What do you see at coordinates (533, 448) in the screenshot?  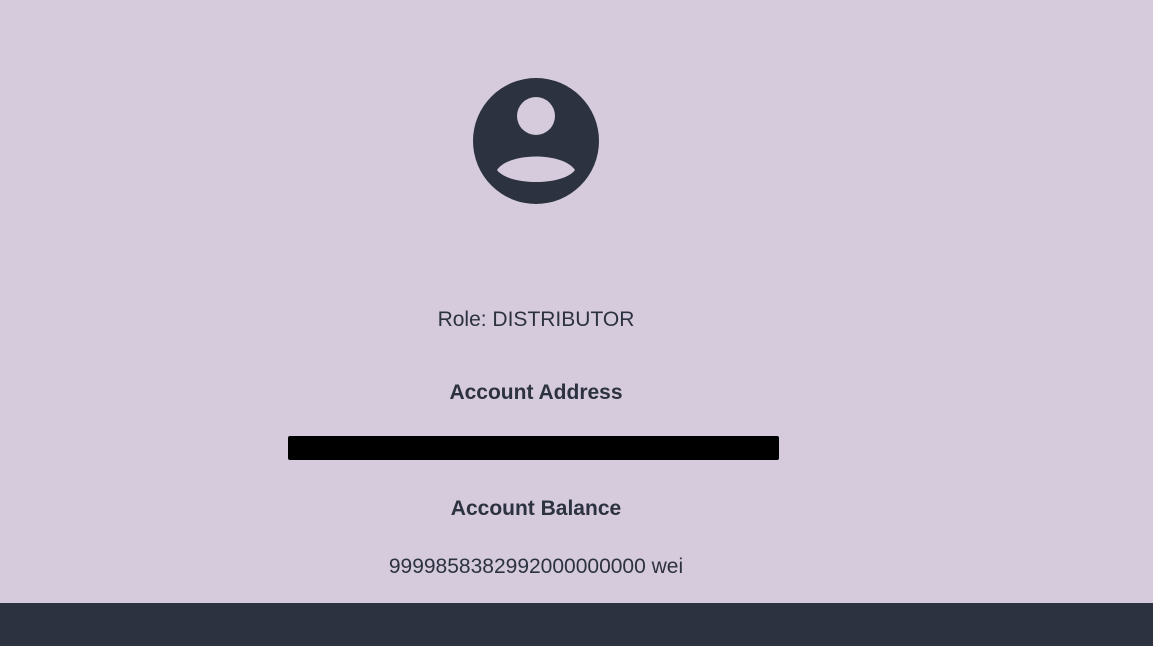 I see `account-address-redacted` at bounding box center [533, 448].